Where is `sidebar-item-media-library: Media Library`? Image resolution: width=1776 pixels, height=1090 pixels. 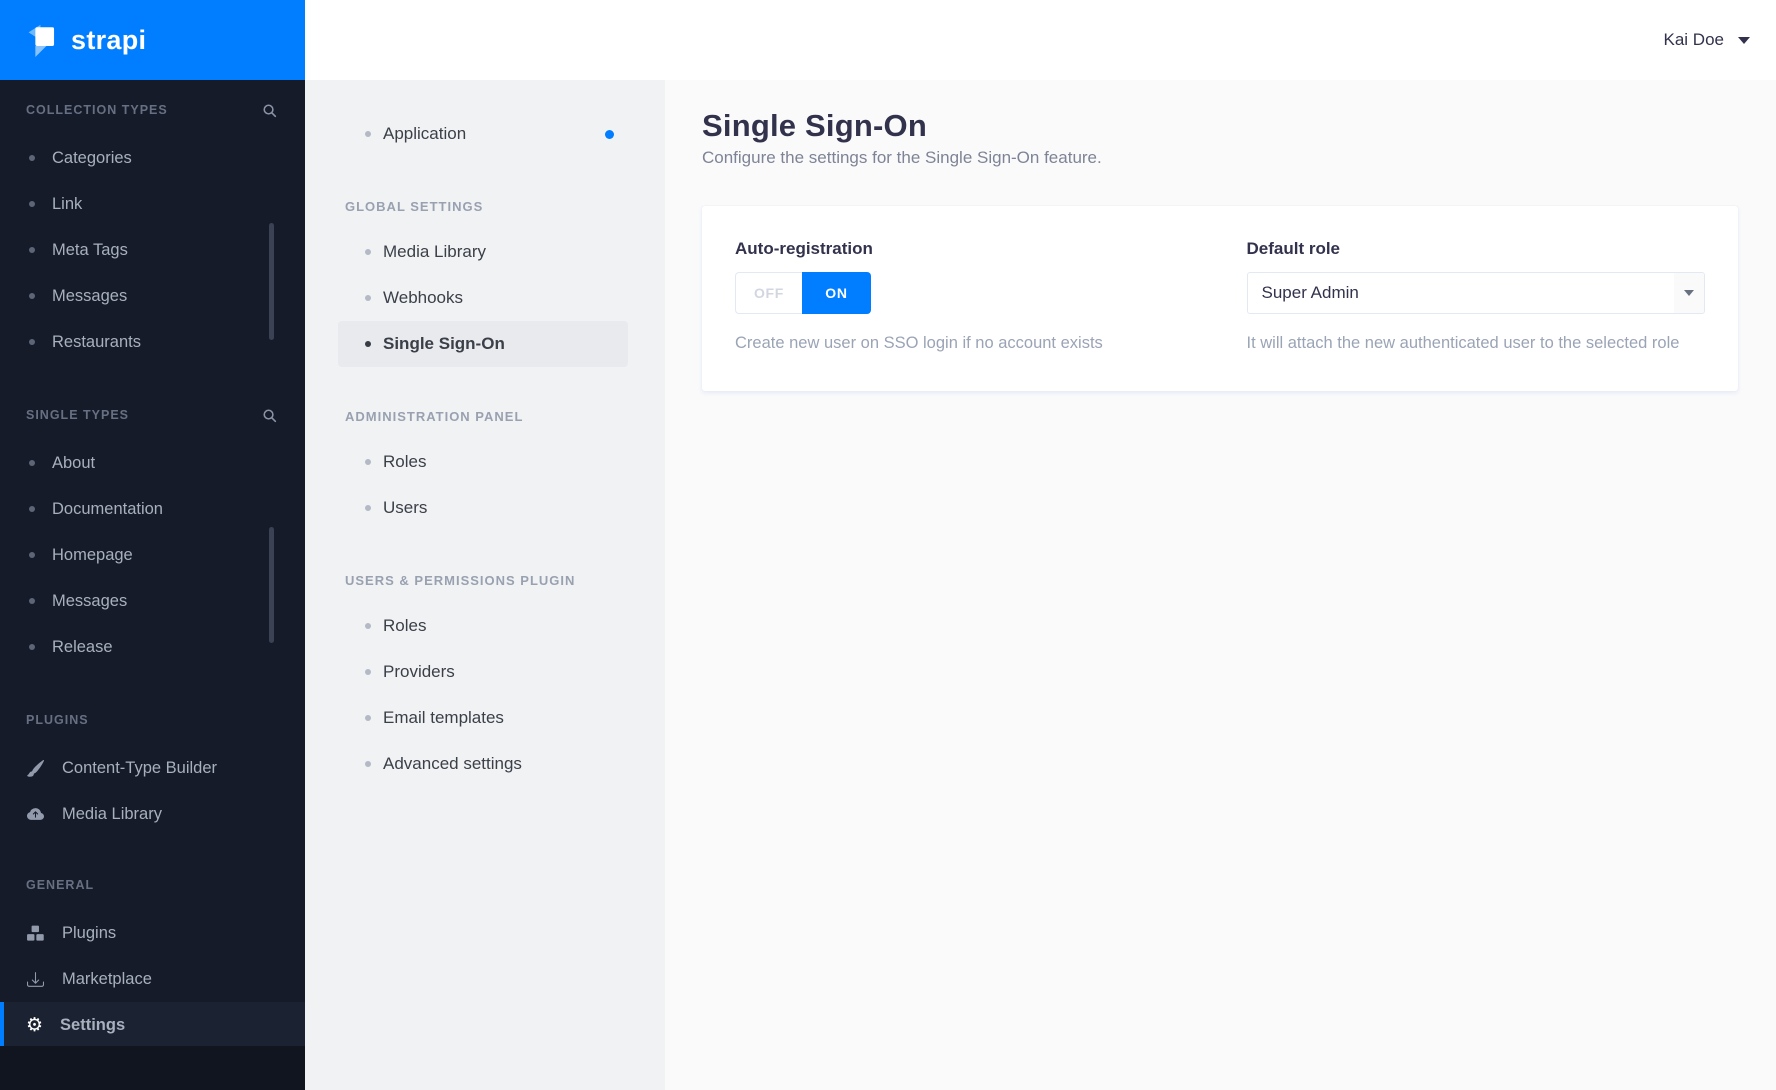 sidebar-item-media-library: Media Library is located at coordinates (152, 814).